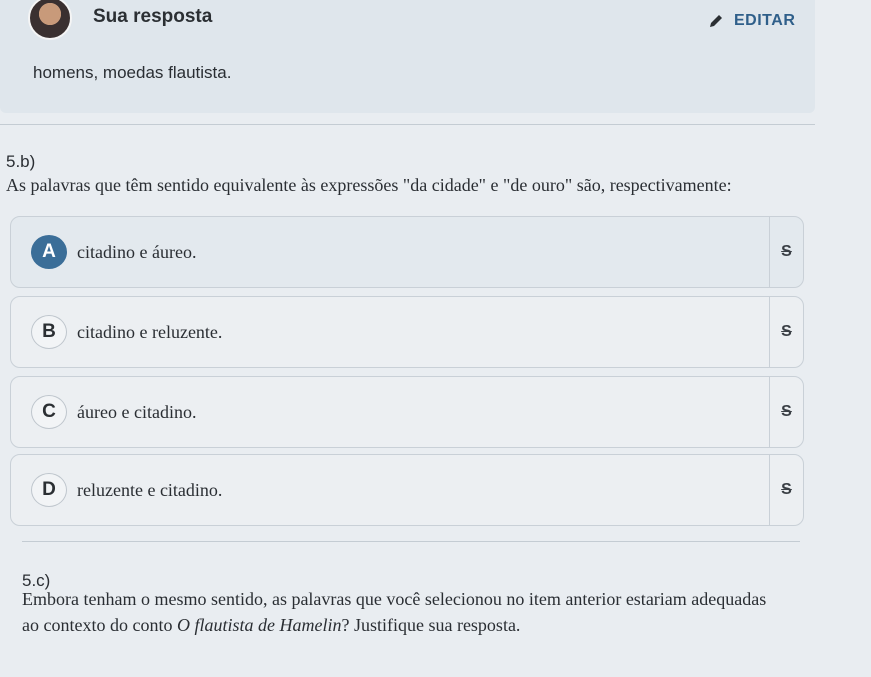  Describe the element at coordinates (407, 490) in the screenshot. I see `option-d: D reluzente e citadino. S` at that location.